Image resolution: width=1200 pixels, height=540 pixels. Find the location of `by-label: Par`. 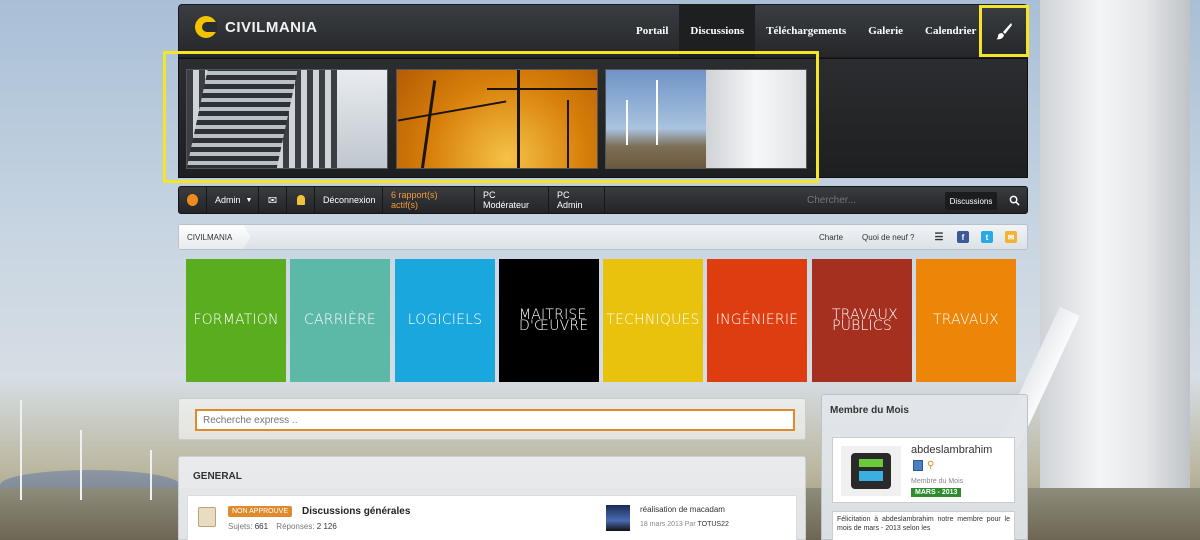

by-label: Par is located at coordinates (690, 524).